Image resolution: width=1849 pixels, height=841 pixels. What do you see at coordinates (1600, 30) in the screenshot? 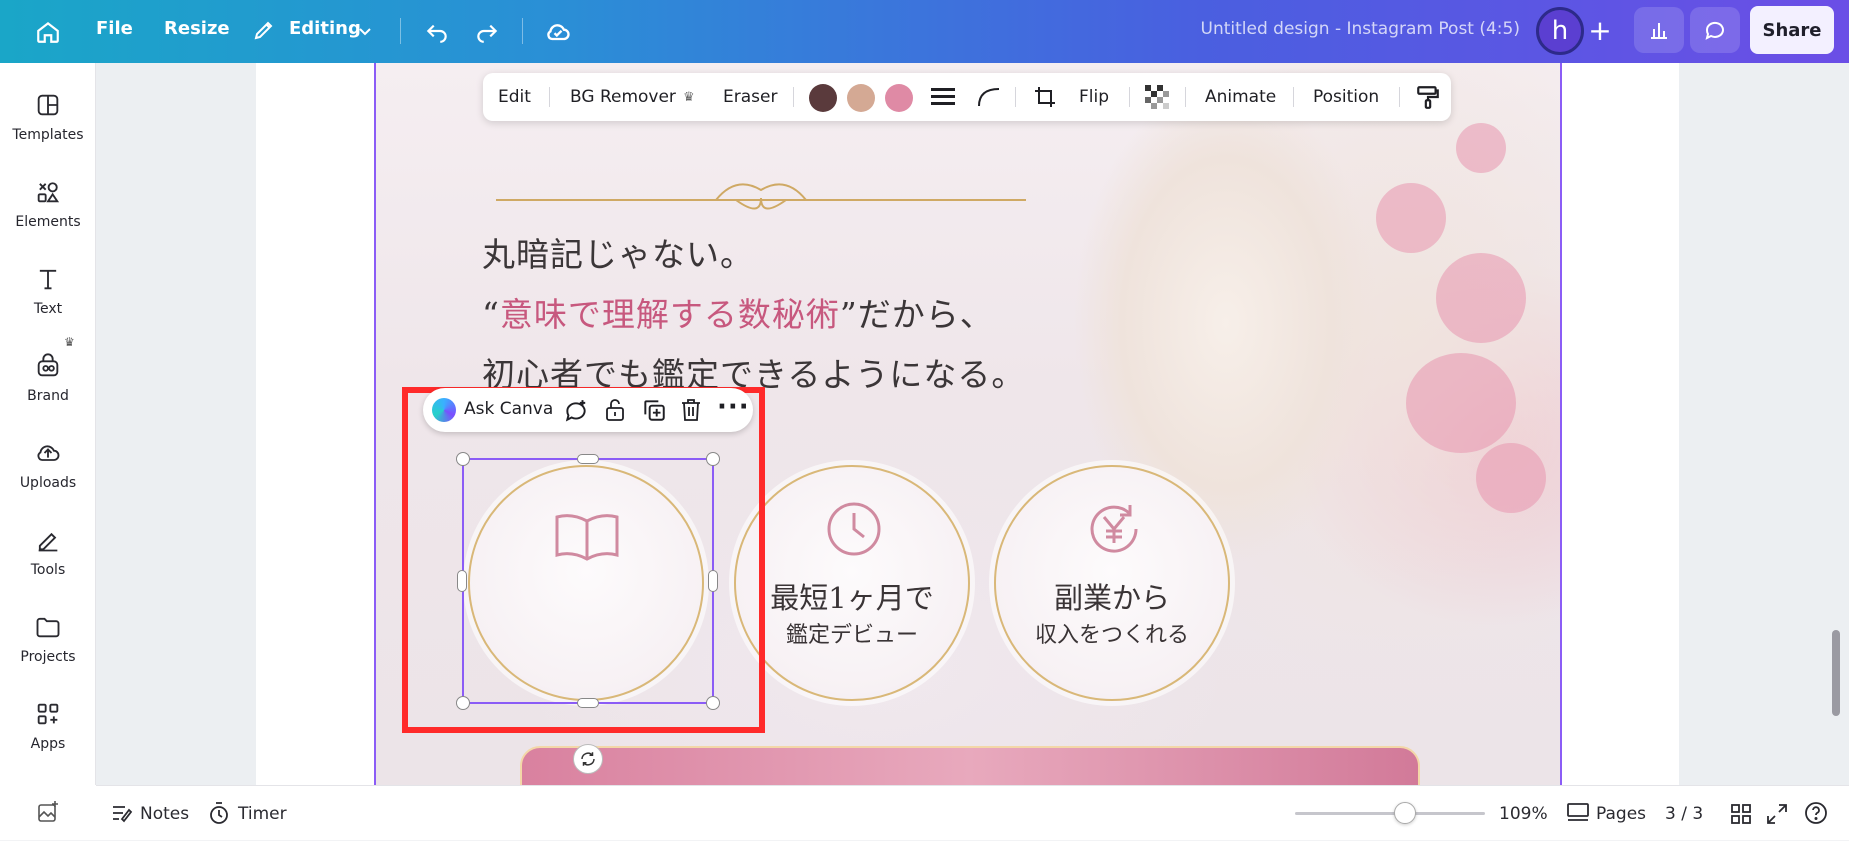
I see `plus-icon: +` at bounding box center [1600, 30].